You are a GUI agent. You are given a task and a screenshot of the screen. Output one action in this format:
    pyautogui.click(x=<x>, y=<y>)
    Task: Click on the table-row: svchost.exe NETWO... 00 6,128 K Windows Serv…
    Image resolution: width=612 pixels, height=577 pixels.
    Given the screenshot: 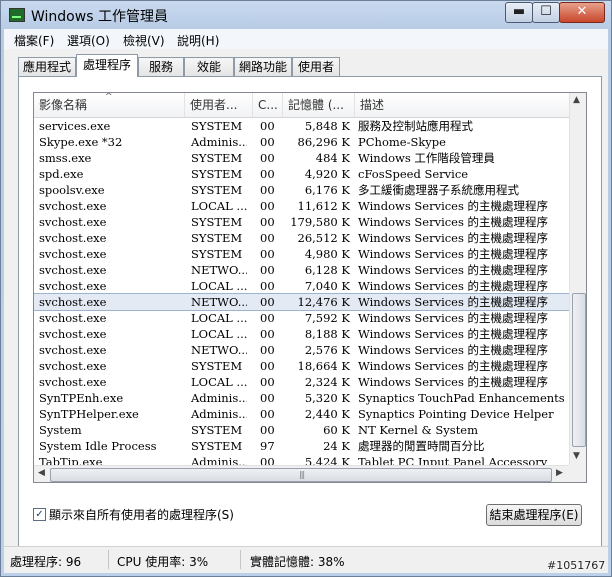 What is the action you would take?
    pyautogui.click(x=301, y=270)
    